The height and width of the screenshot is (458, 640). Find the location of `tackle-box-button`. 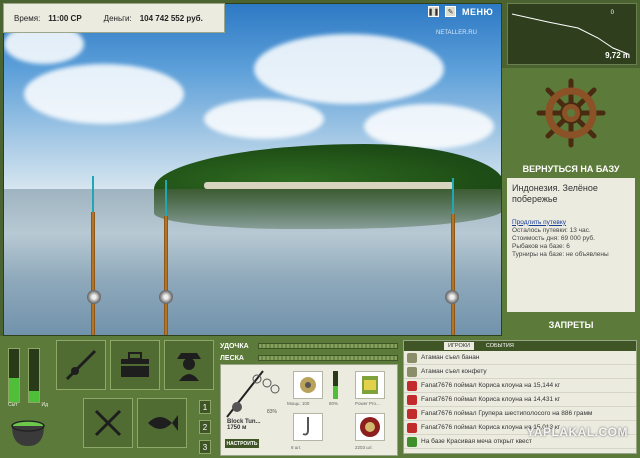

tackle-box-button is located at coordinates (135, 365).